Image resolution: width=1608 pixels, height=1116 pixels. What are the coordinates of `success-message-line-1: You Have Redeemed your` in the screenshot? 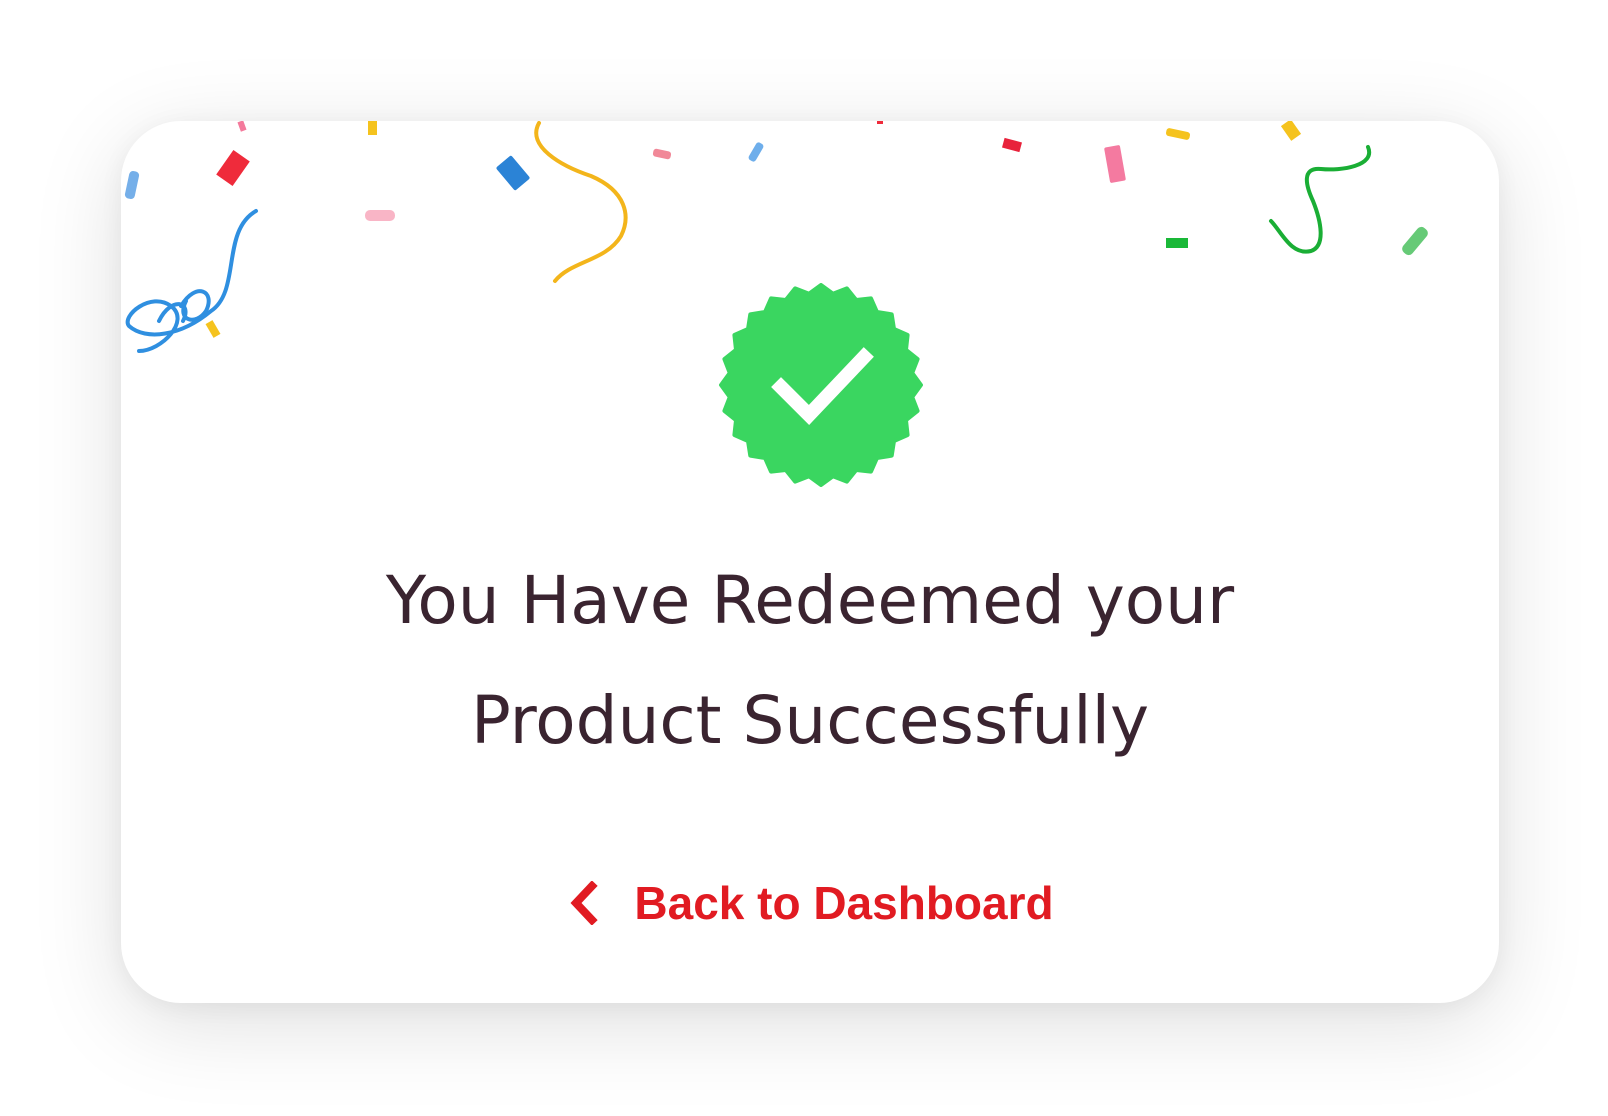 It's located at (810, 600).